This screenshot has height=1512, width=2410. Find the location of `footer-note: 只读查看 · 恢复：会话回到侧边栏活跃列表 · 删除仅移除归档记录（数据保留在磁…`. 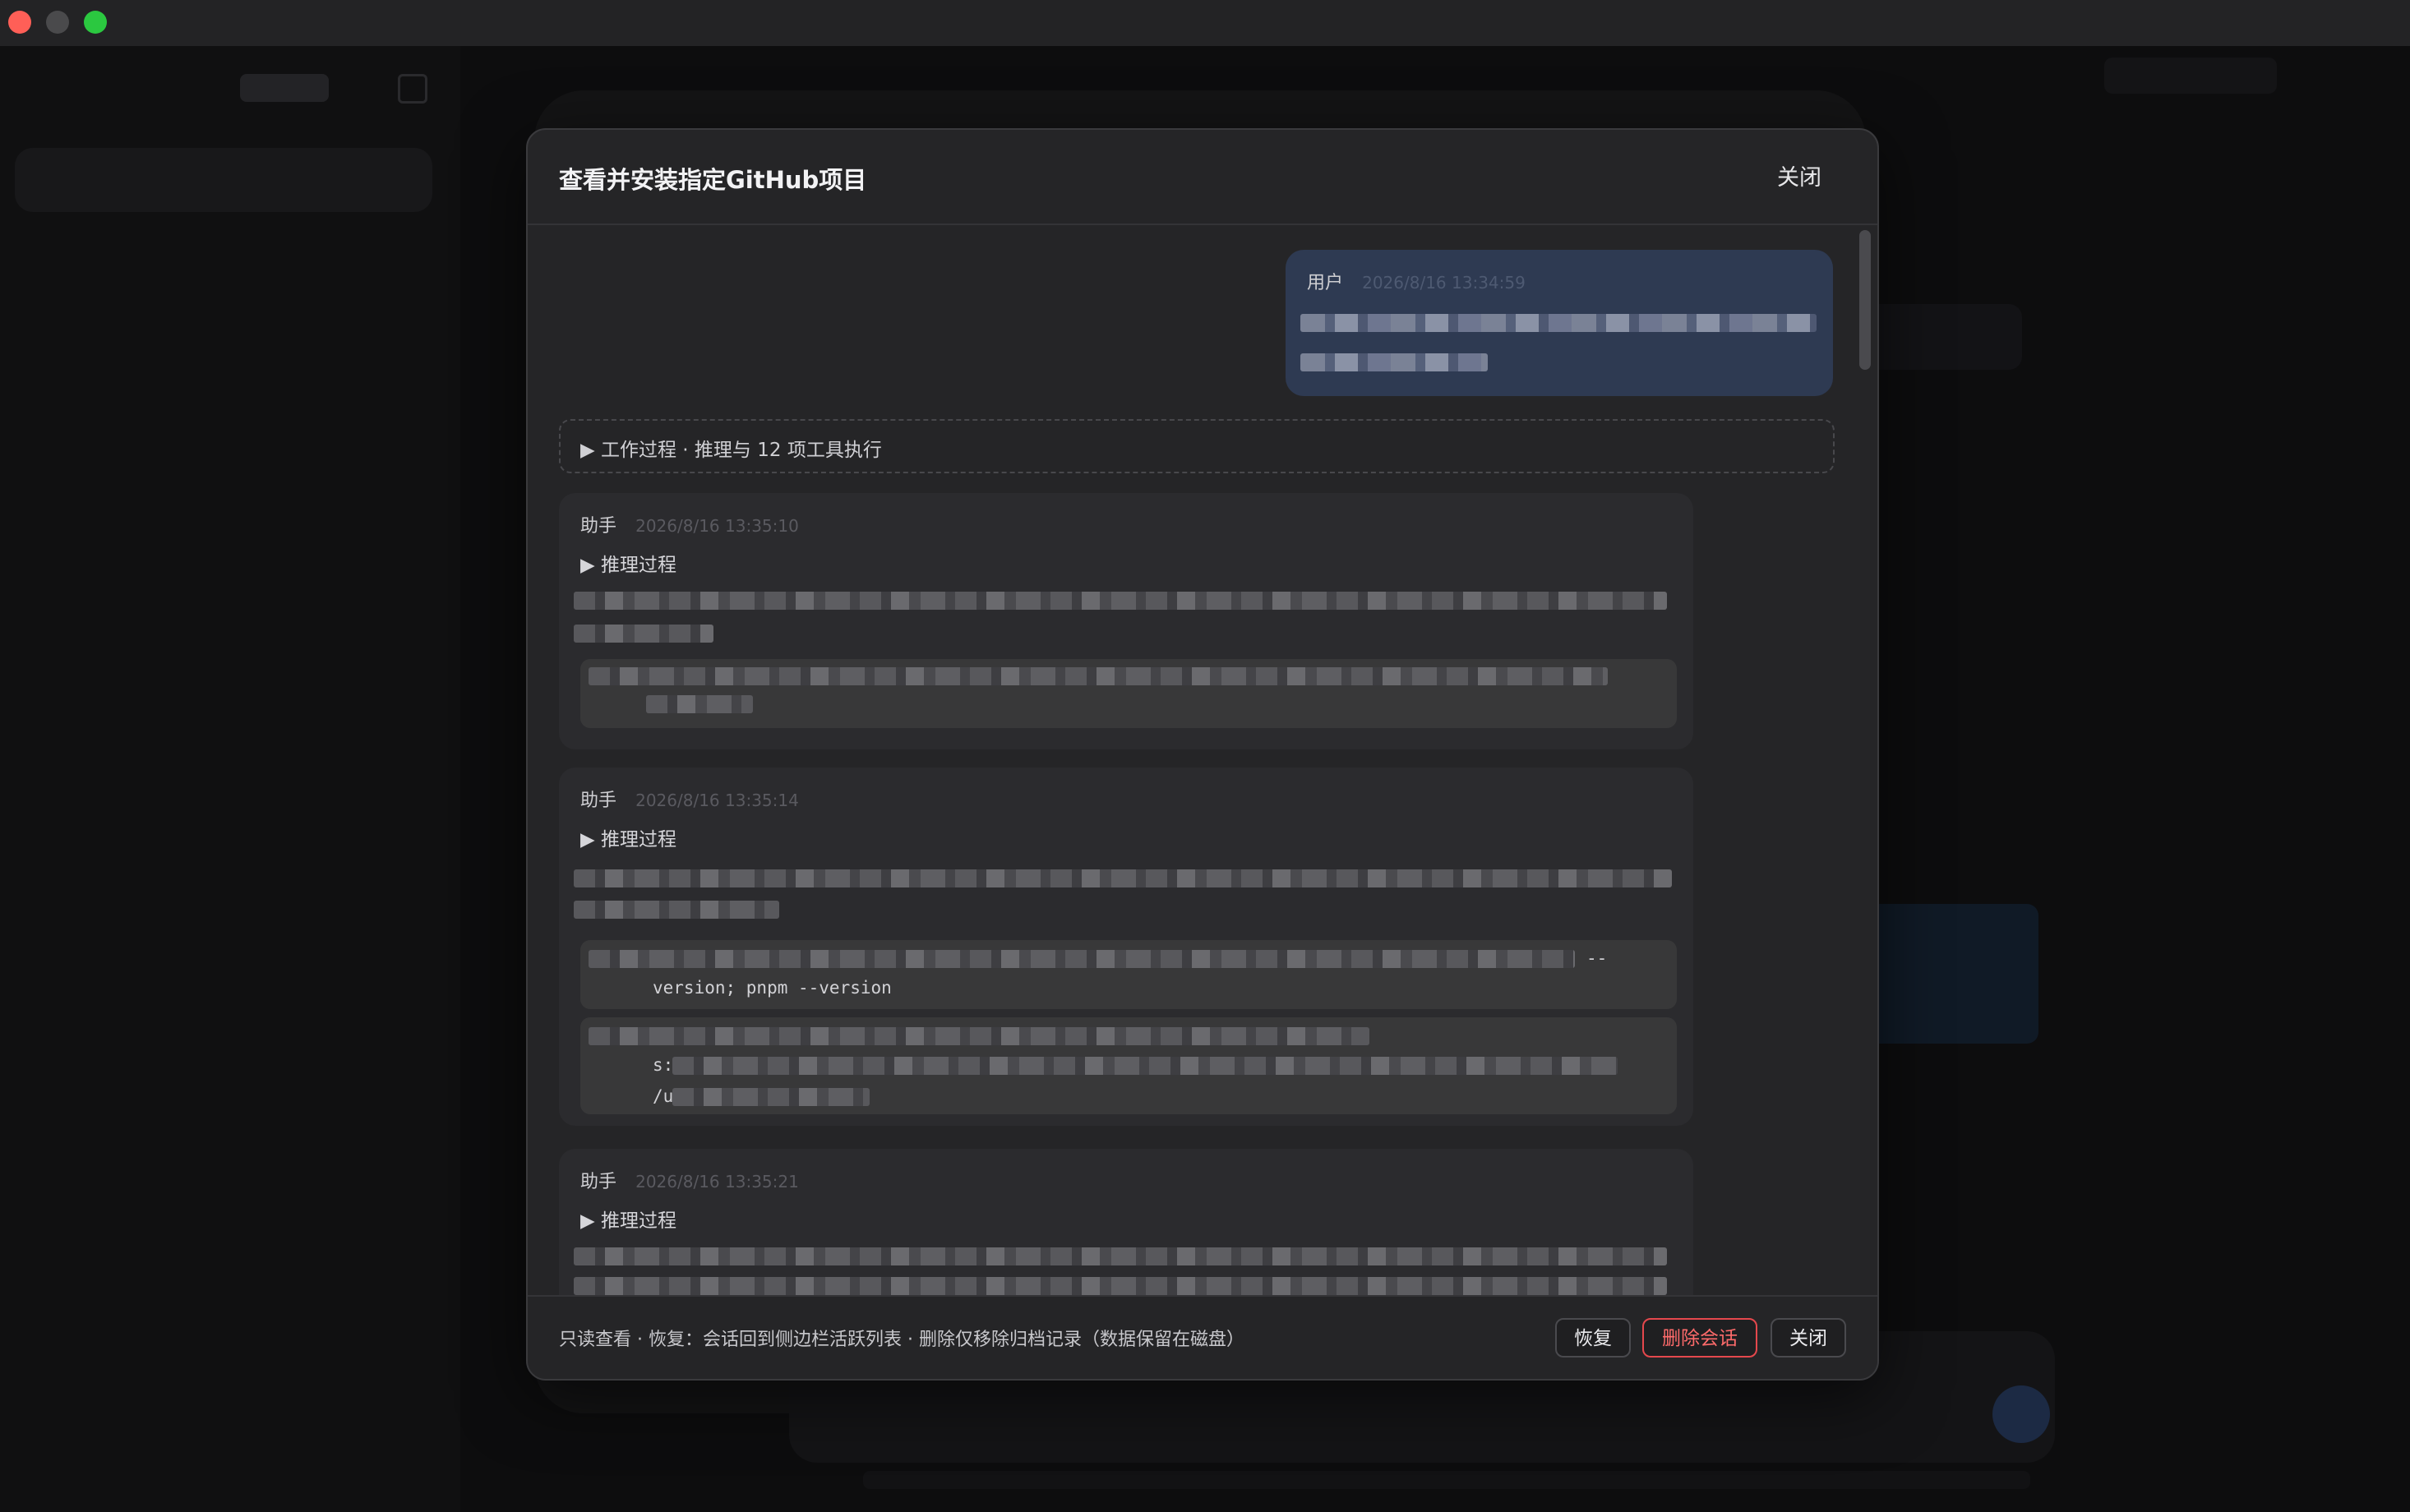

footer-note: 只读查看 · 恢复：会话回到侧边栏活跃列表 · 删除仅移除归档记录（数据保留在磁… is located at coordinates (901, 1340).